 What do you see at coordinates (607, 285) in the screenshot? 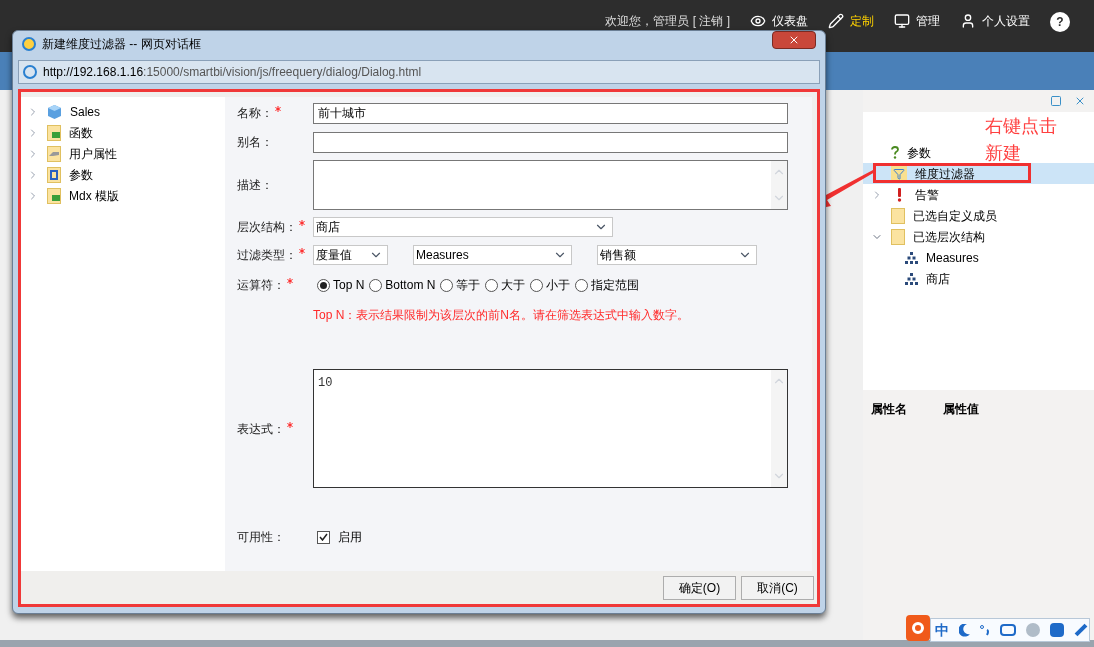
I see `radio-option: 指定范围` at bounding box center [607, 285].